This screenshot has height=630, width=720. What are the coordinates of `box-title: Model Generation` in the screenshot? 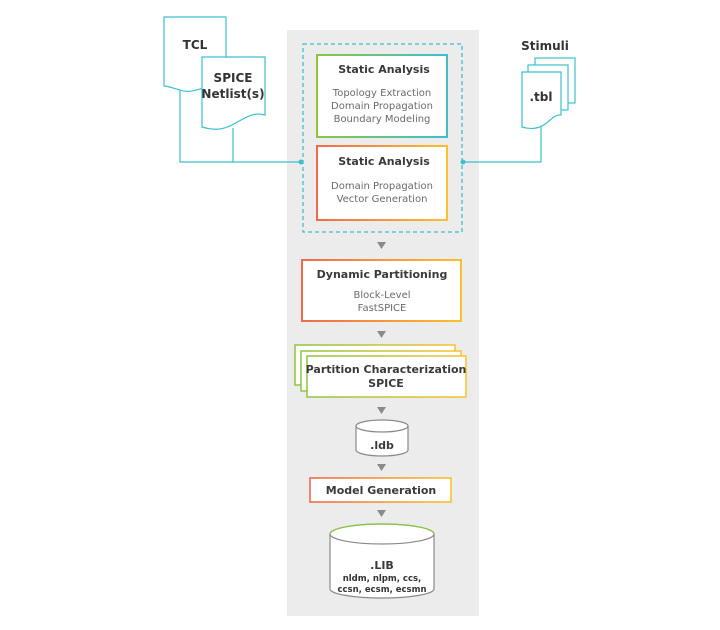 It's located at (381, 490).